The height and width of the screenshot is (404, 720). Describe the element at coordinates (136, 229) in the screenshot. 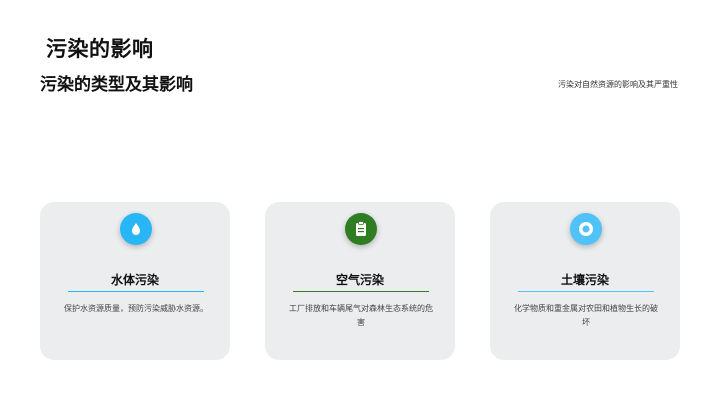

I see `water-drop-icon` at that location.